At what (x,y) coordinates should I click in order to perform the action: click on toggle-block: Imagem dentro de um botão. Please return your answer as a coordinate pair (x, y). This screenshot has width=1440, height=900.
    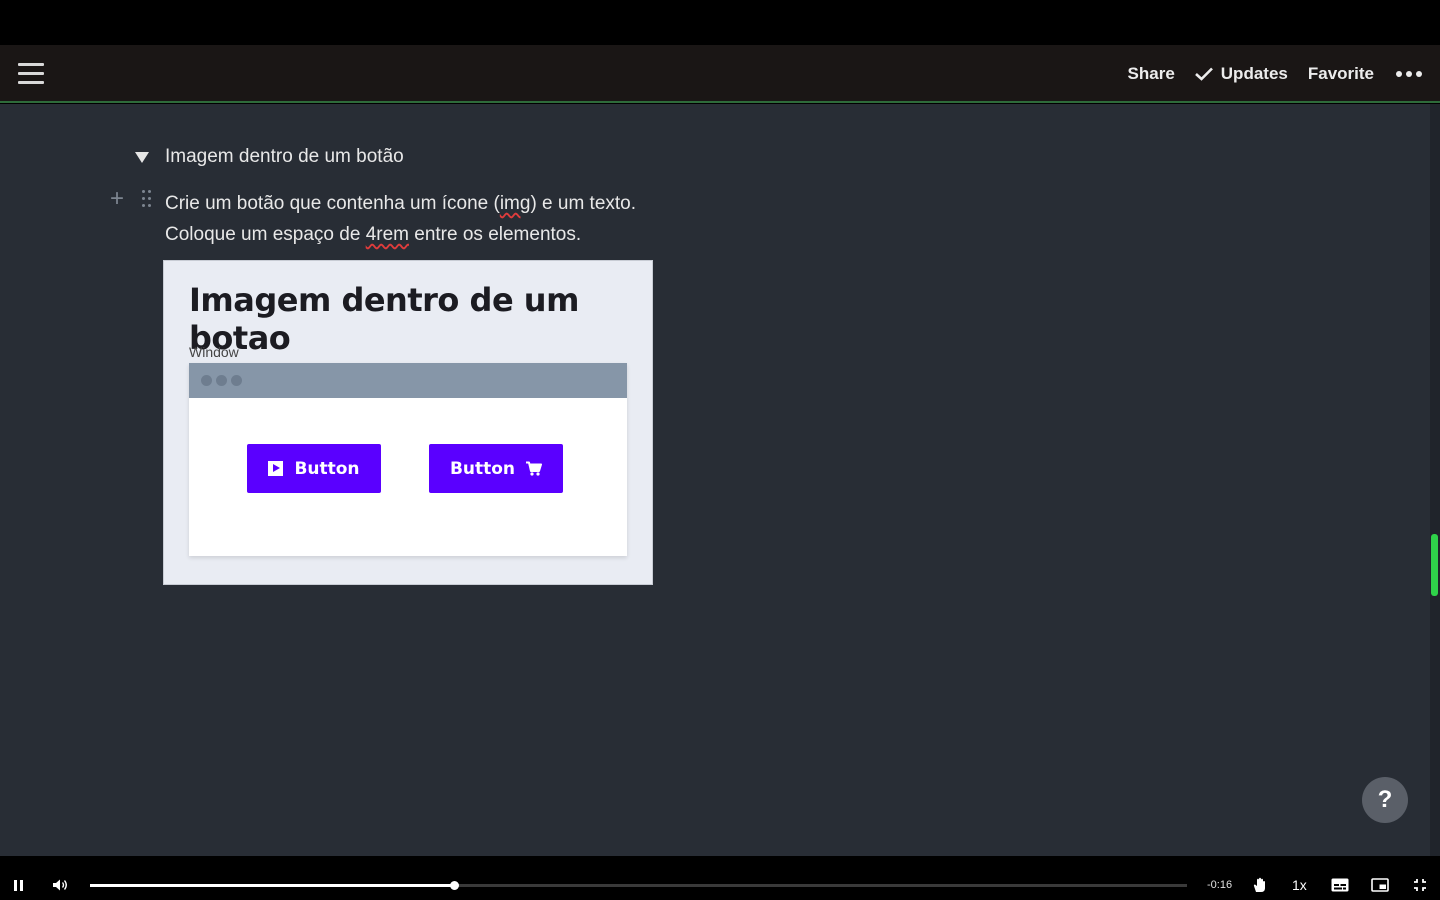
    Looking at the image, I should click on (269, 157).